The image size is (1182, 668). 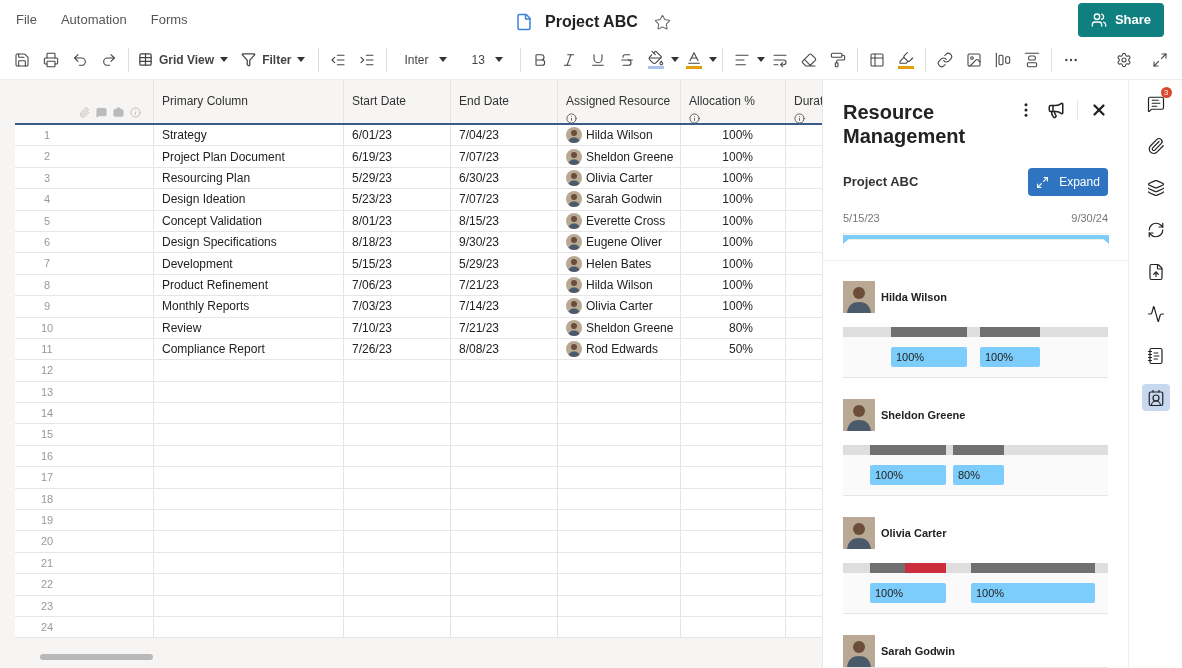 I want to click on column-header: End Date, so click(x=503, y=101).